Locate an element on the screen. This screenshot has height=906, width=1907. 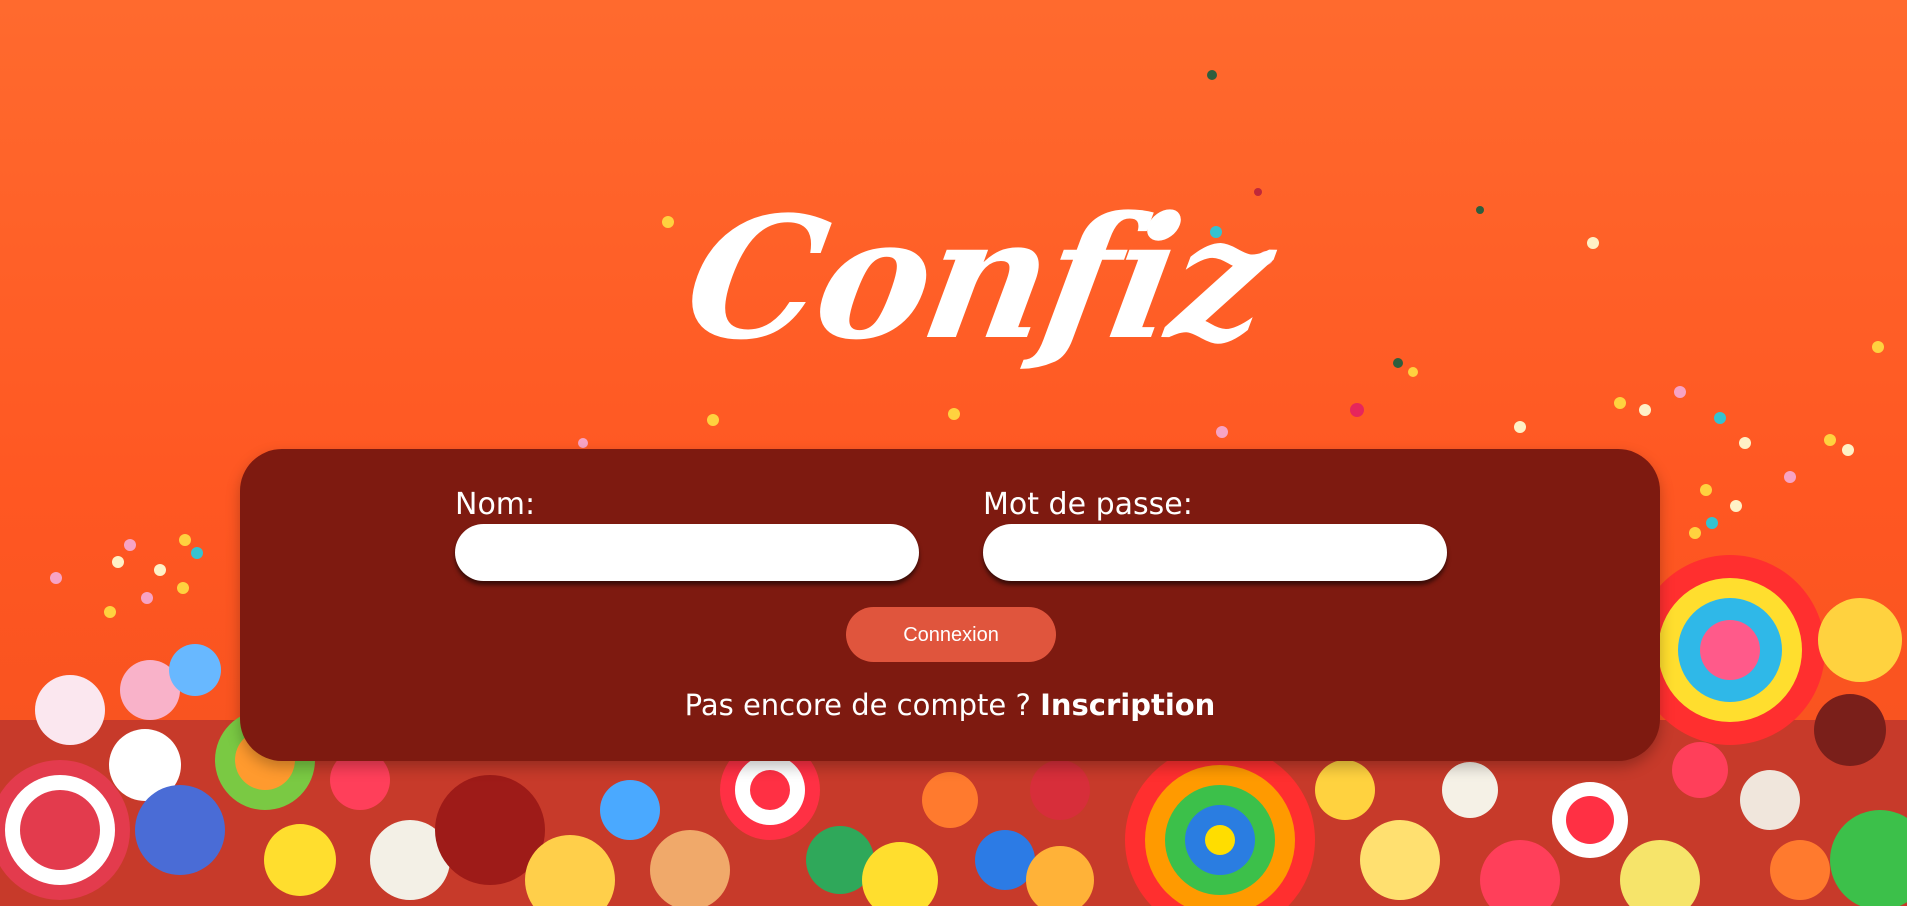
no-account-text: Pas encore de compte ? is located at coordinates (857, 705).